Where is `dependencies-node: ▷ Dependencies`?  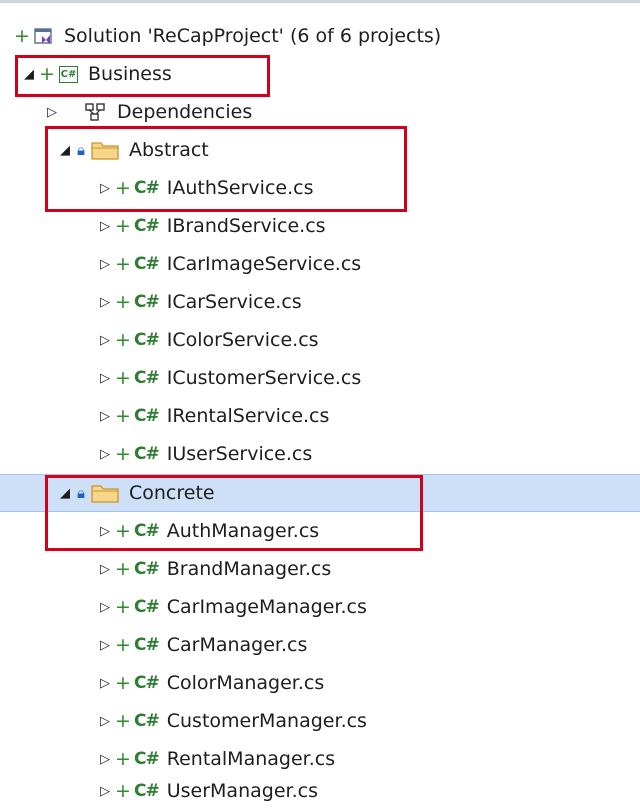 dependencies-node: ▷ Dependencies is located at coordinates (320, 112).